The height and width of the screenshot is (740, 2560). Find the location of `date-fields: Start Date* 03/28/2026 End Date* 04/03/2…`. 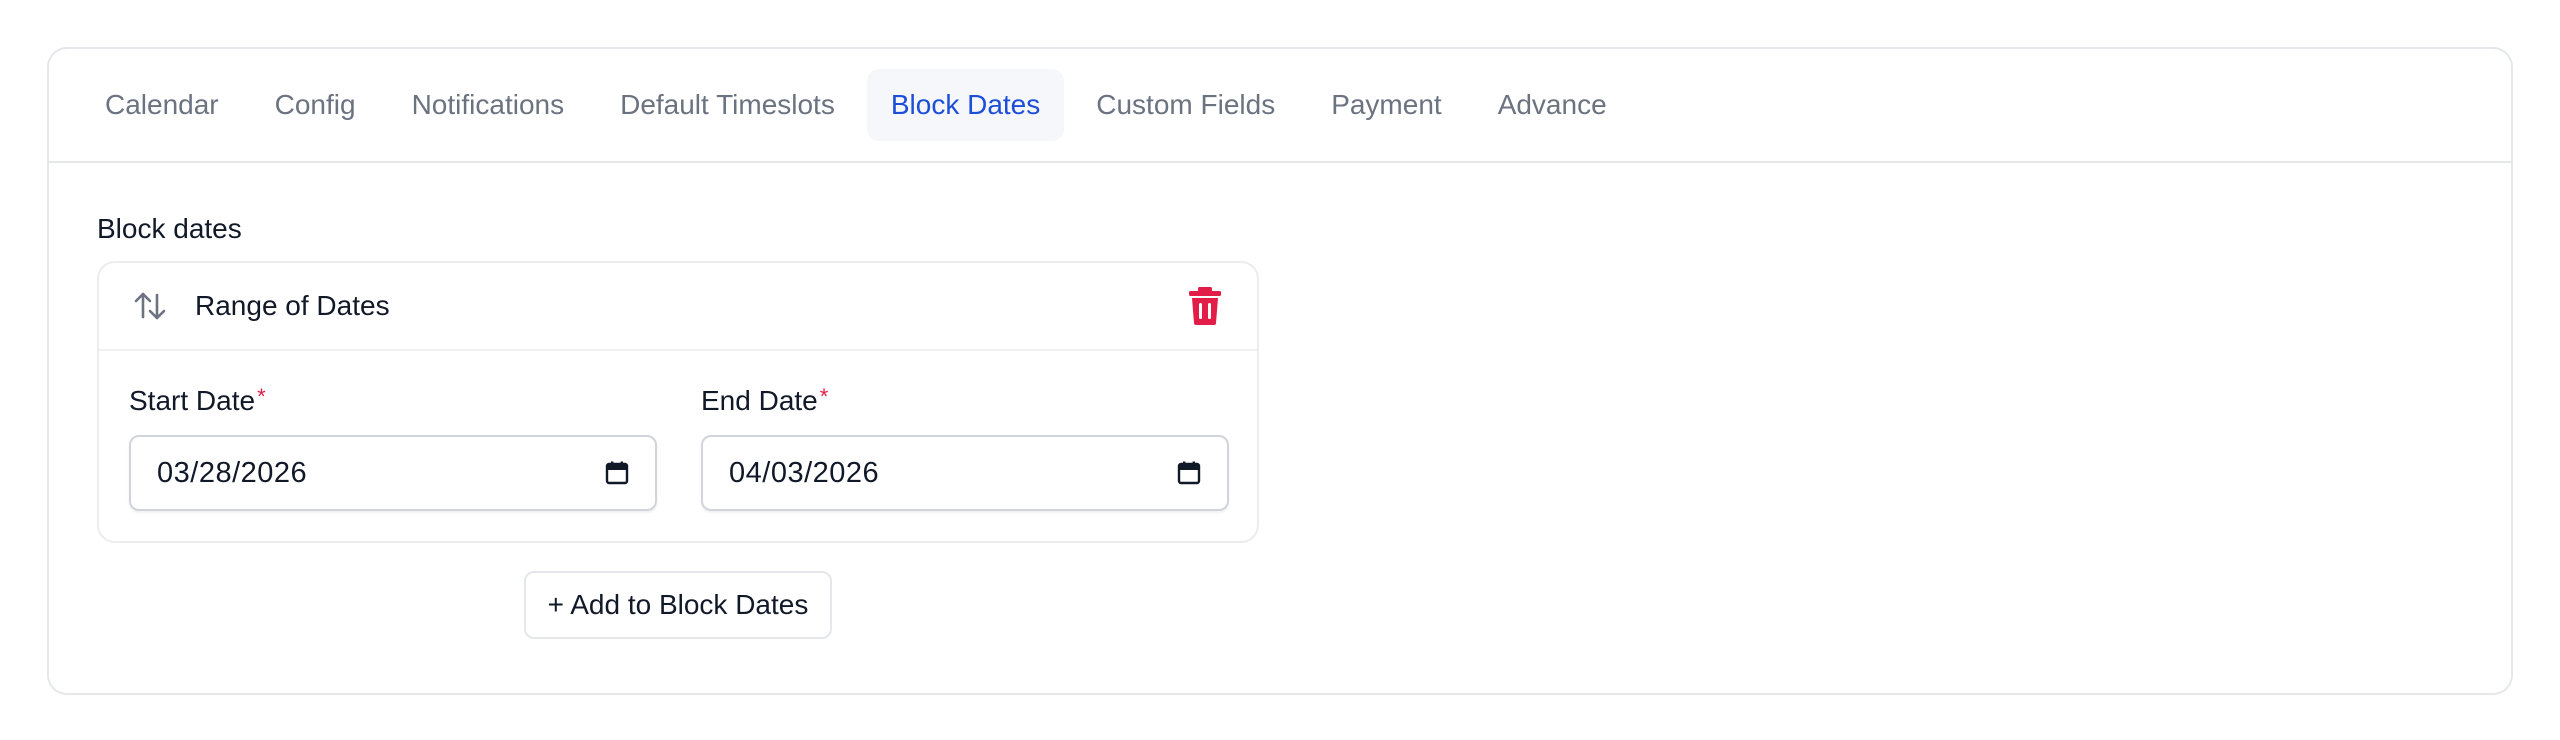

date-fields: Start Date* 03/28/2026 End Date* 04/03/2… is located at coordinates (678, 446).